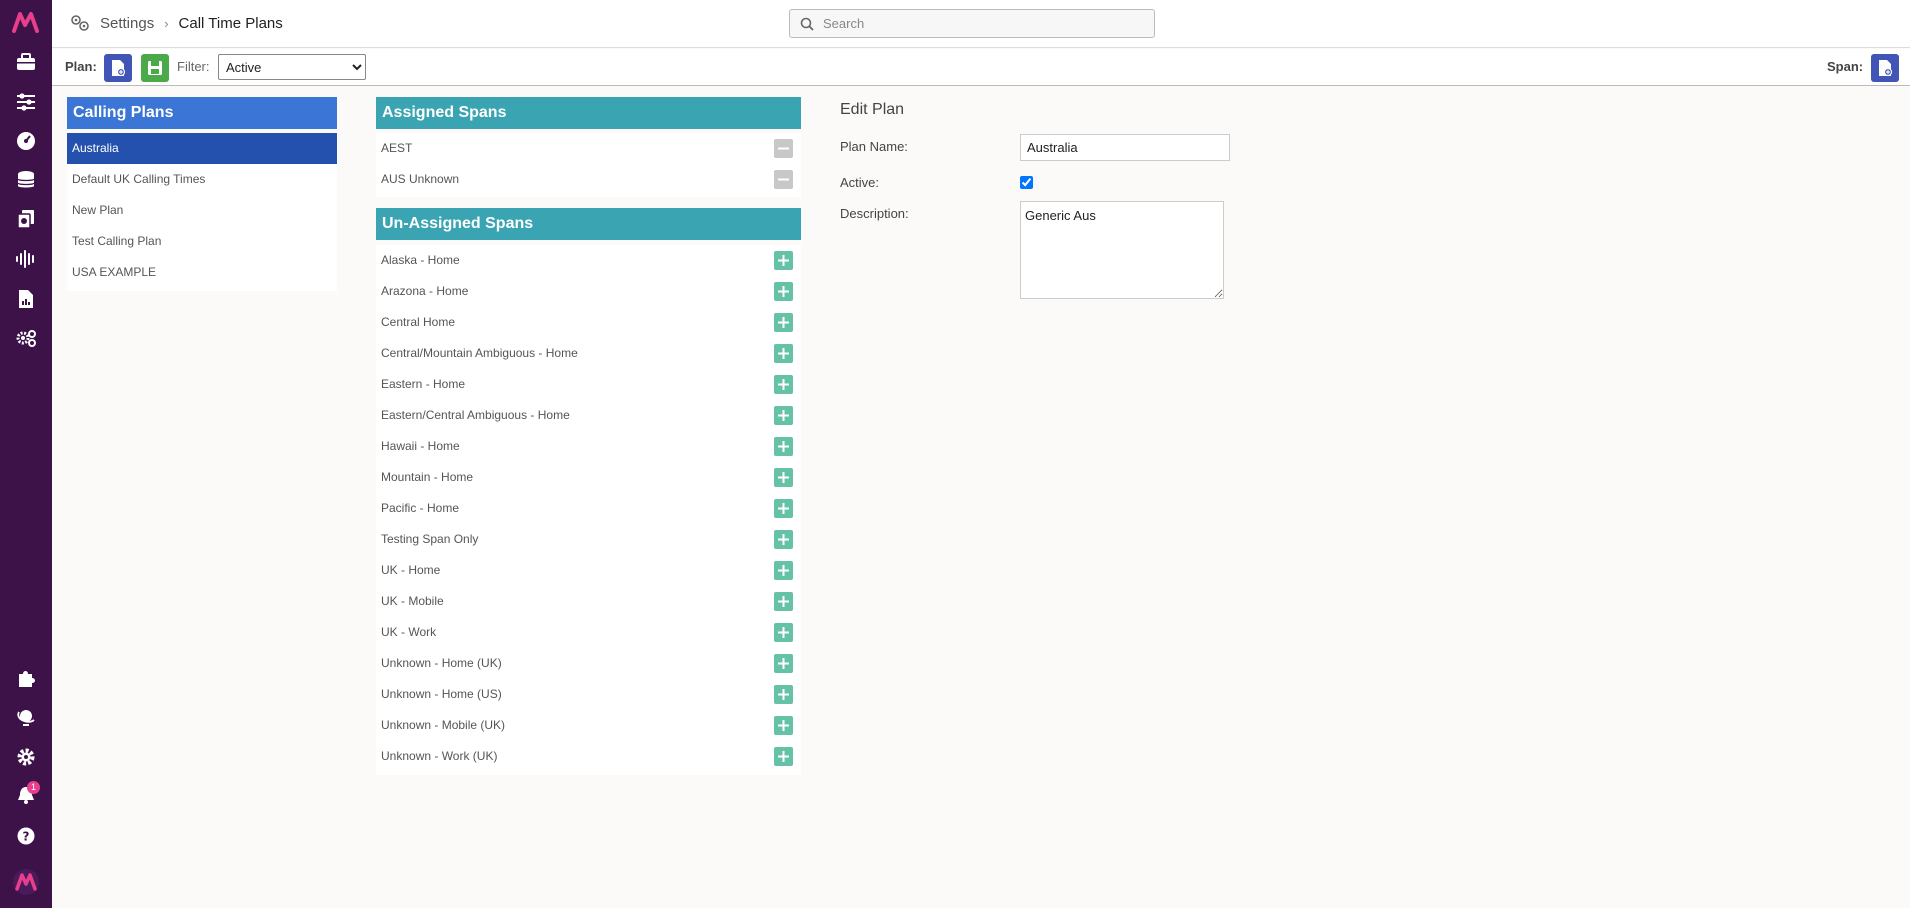 Image resolution: width=1910 pixels, height=908 pixels. Describe the element at coordinates (425, 291) in the screenshot. I see `span-label: Arazona - Home` at that location.